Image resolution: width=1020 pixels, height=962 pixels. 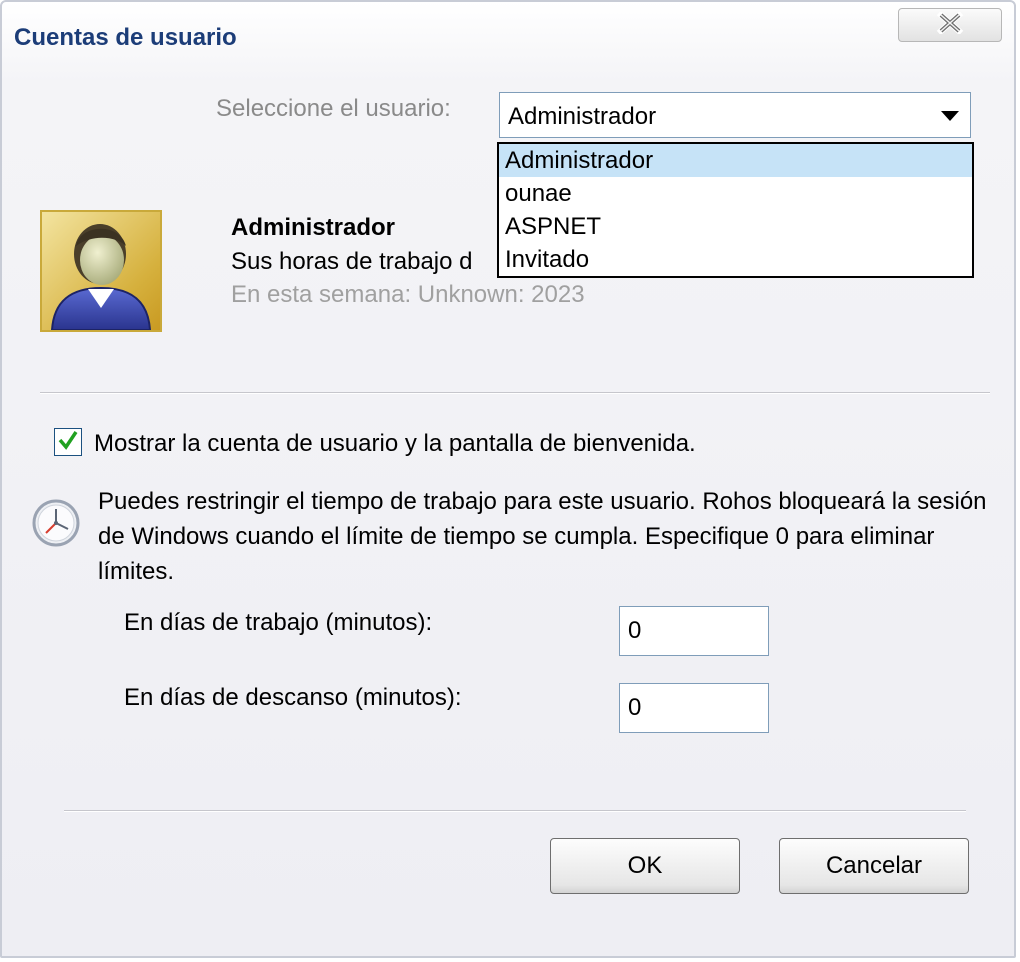 What do you see at coordinates (694, 631) in the screenshot?
I see `work-days-input` at bounding box center [694, 631].